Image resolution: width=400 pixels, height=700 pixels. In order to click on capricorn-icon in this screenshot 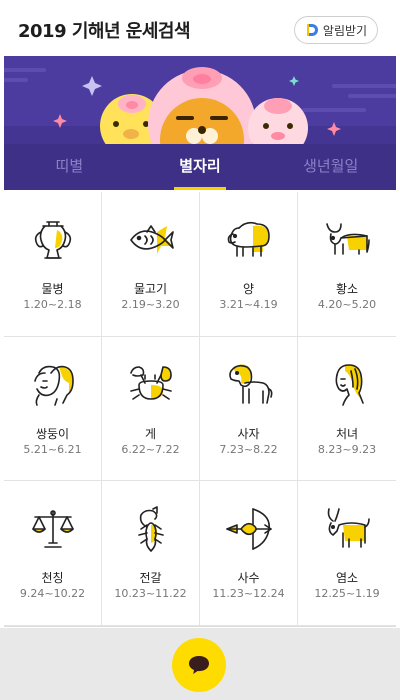, I will do `click(348, 528)`.